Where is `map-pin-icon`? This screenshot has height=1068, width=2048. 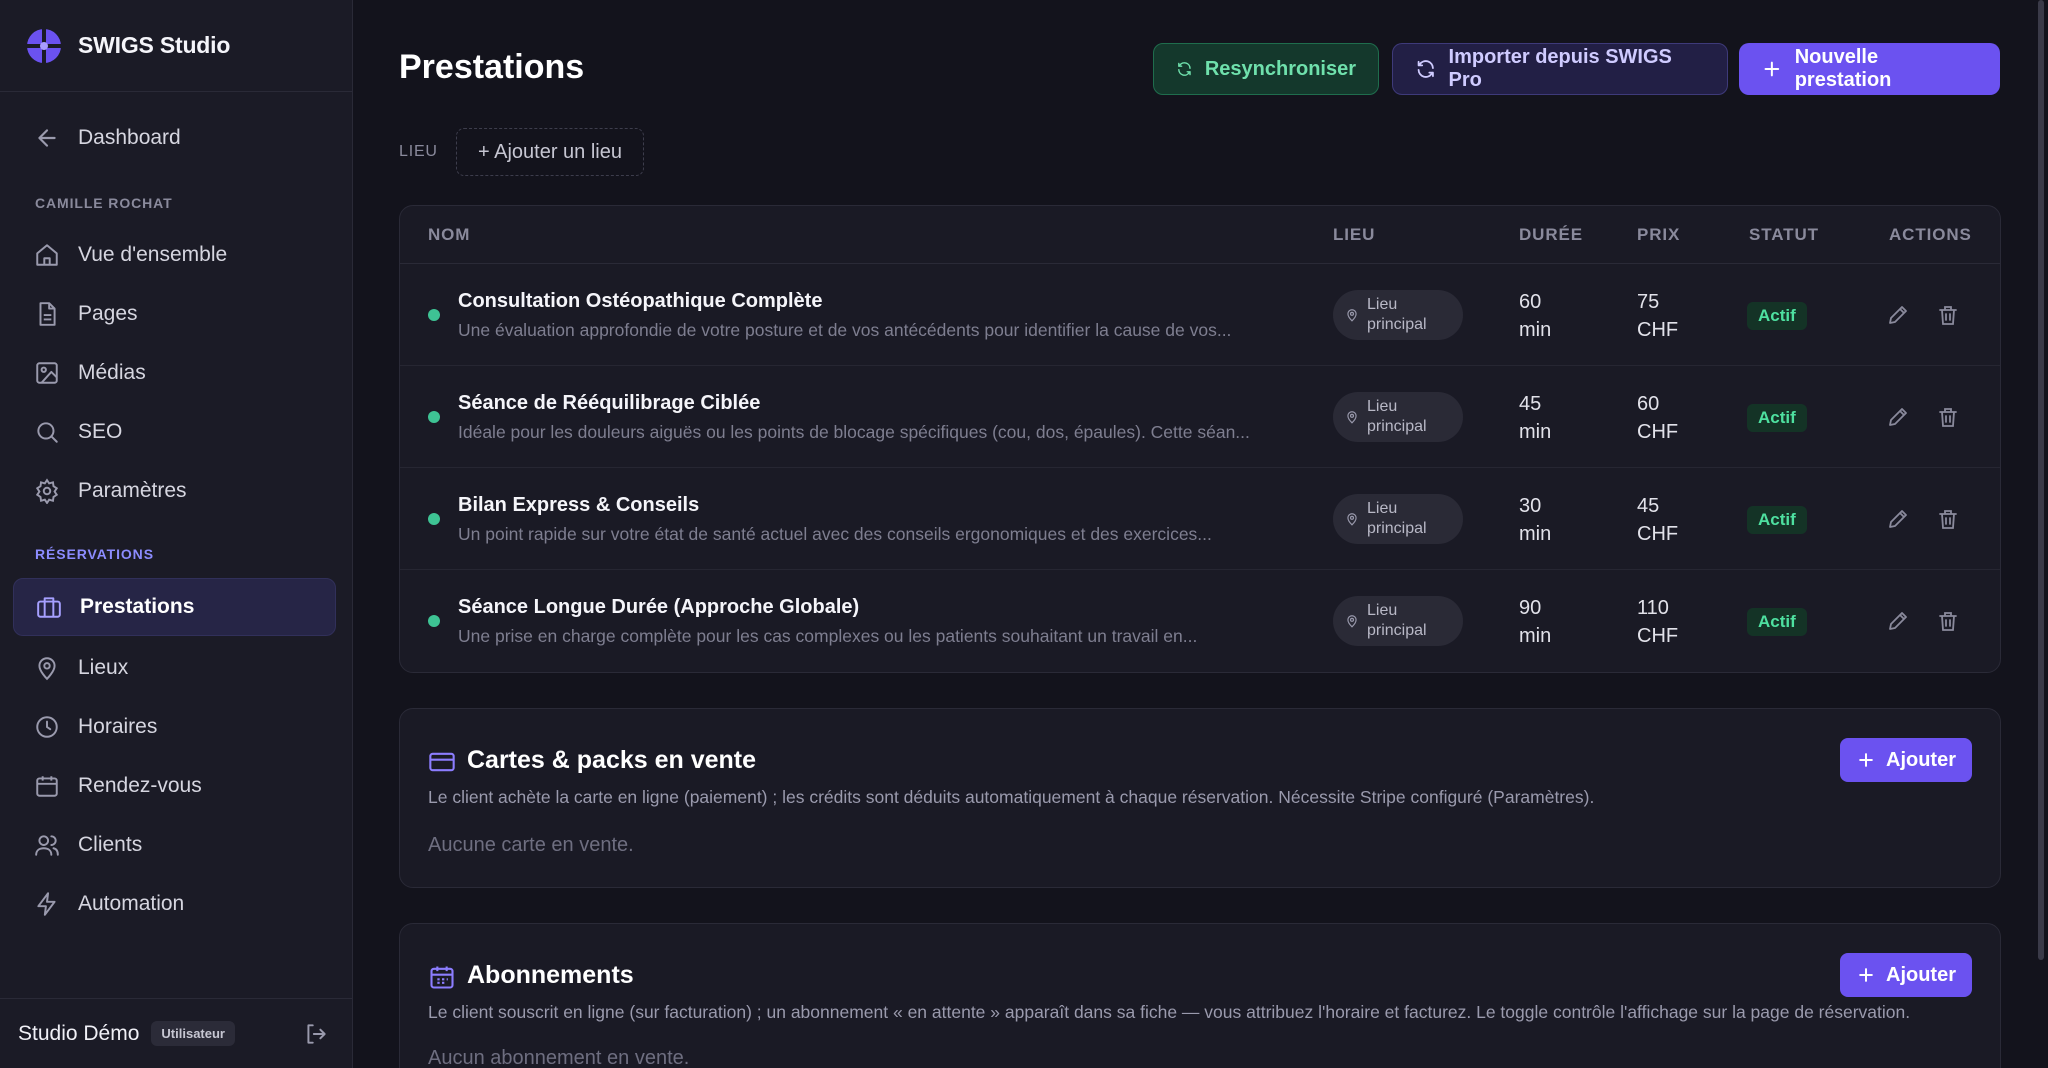 map-pin-icon is located at coordinates (1352, 315).